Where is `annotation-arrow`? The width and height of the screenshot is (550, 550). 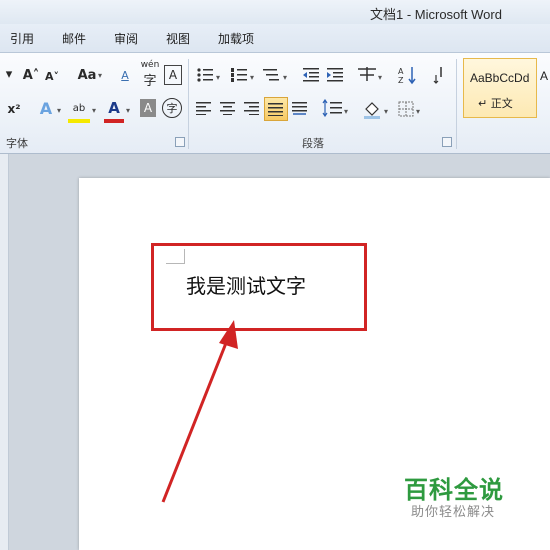 annotation-arrow is located at coordinates (199, 411).